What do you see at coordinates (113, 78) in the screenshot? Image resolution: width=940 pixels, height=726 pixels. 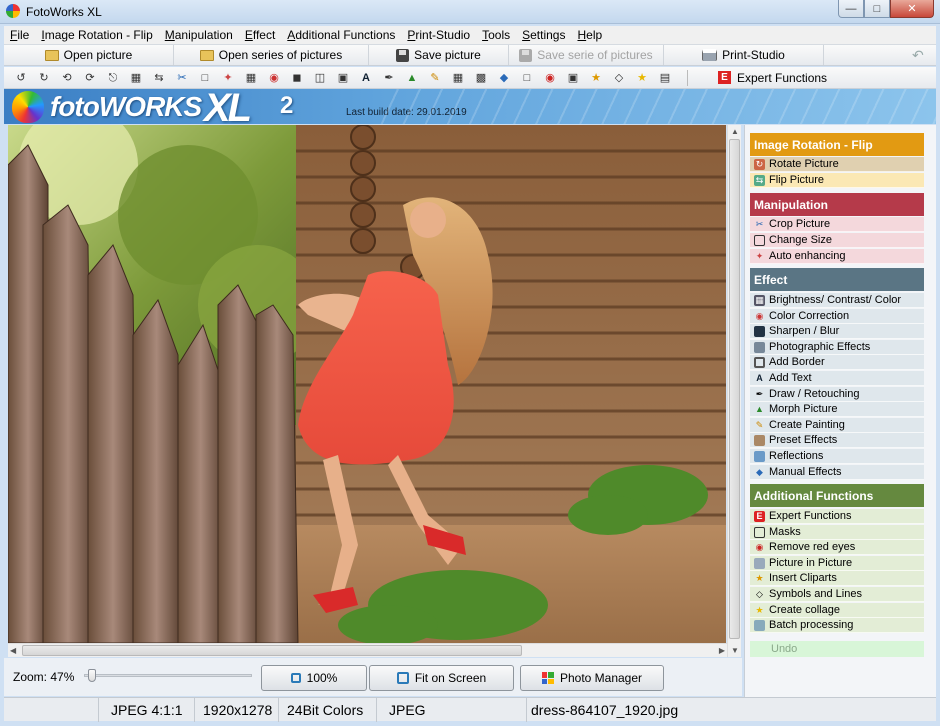 I see `free-rotate-icon: ⎋` at bounding box center [113, 78].